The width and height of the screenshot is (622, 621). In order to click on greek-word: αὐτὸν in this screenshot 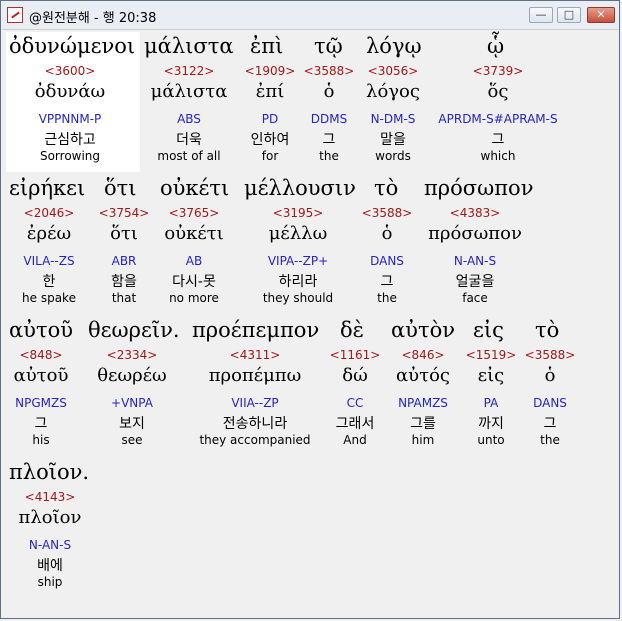, I will do `click(423, 330)`.